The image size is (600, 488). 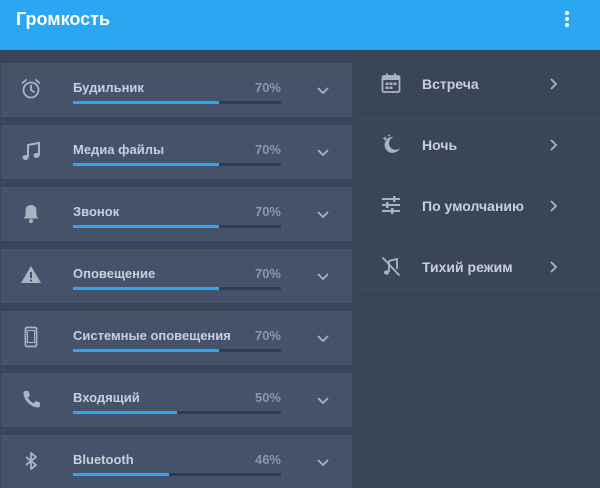 I want to click on volume-channel-label: Входящий, so click(x=106, y=397).